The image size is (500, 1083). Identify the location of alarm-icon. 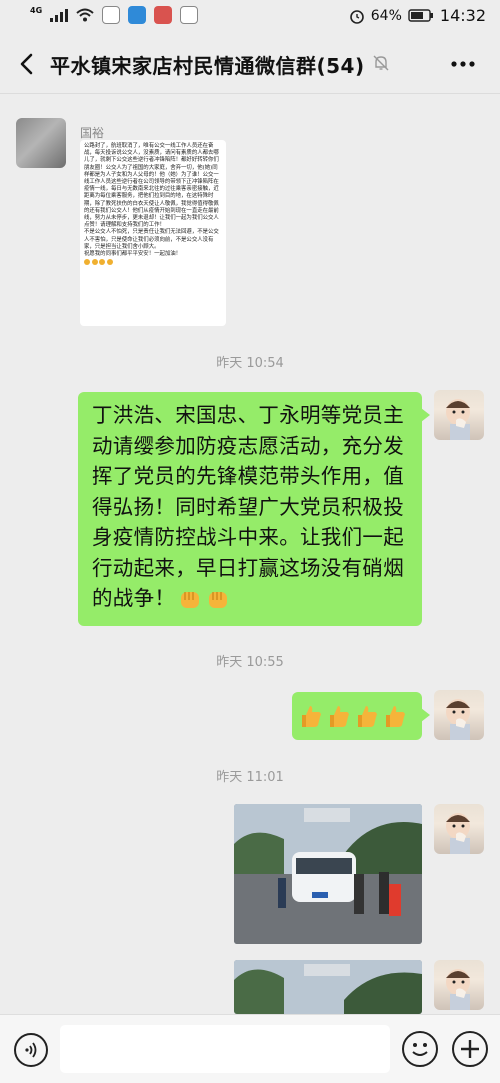
(356, 16).